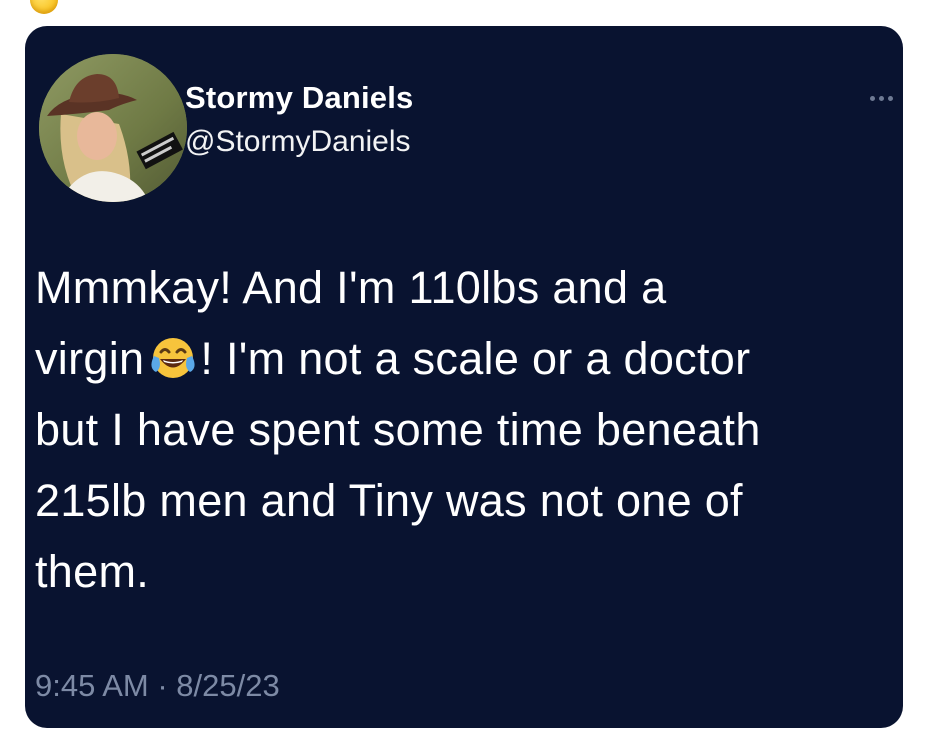  What do you see at coordinates (298, 142) in the screenshot?
I see `author-handle: @StormyDaniels` at bounding box center [298, 142].